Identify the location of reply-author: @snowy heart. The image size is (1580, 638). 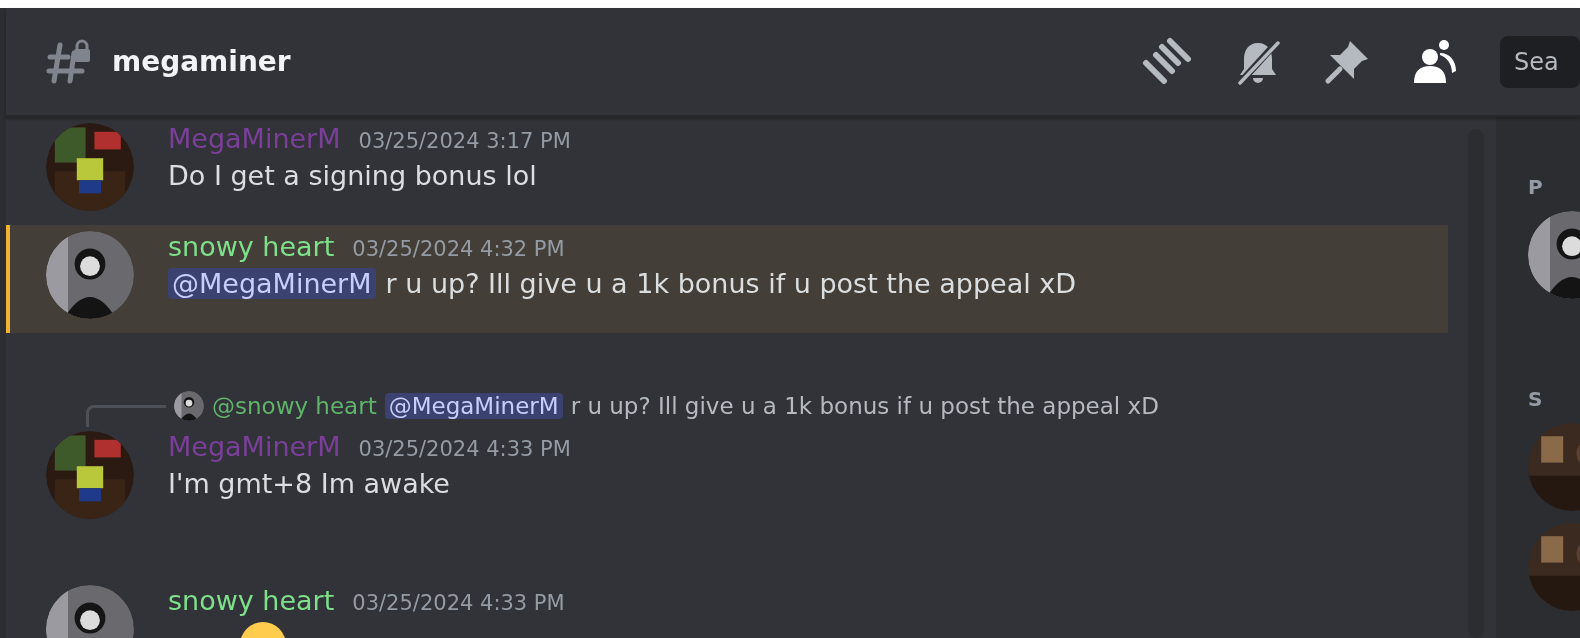
(294, 406).